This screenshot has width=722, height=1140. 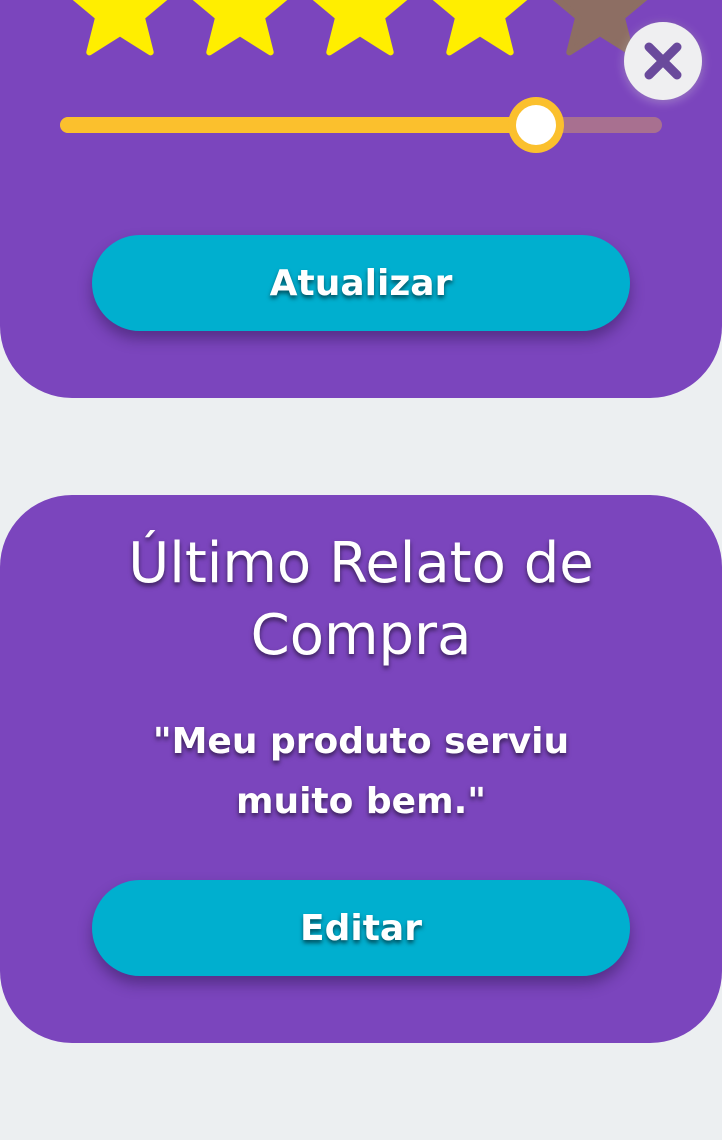 I want to click on edit-button-label: Editar, so click(x=361, y=928).